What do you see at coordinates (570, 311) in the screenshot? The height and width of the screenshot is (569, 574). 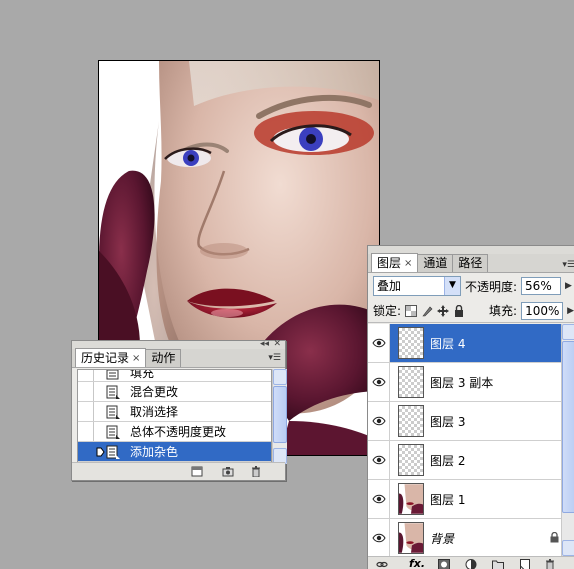 I see `fill-slider-arrow-icon: ▶` at bounding box center [570, 311].